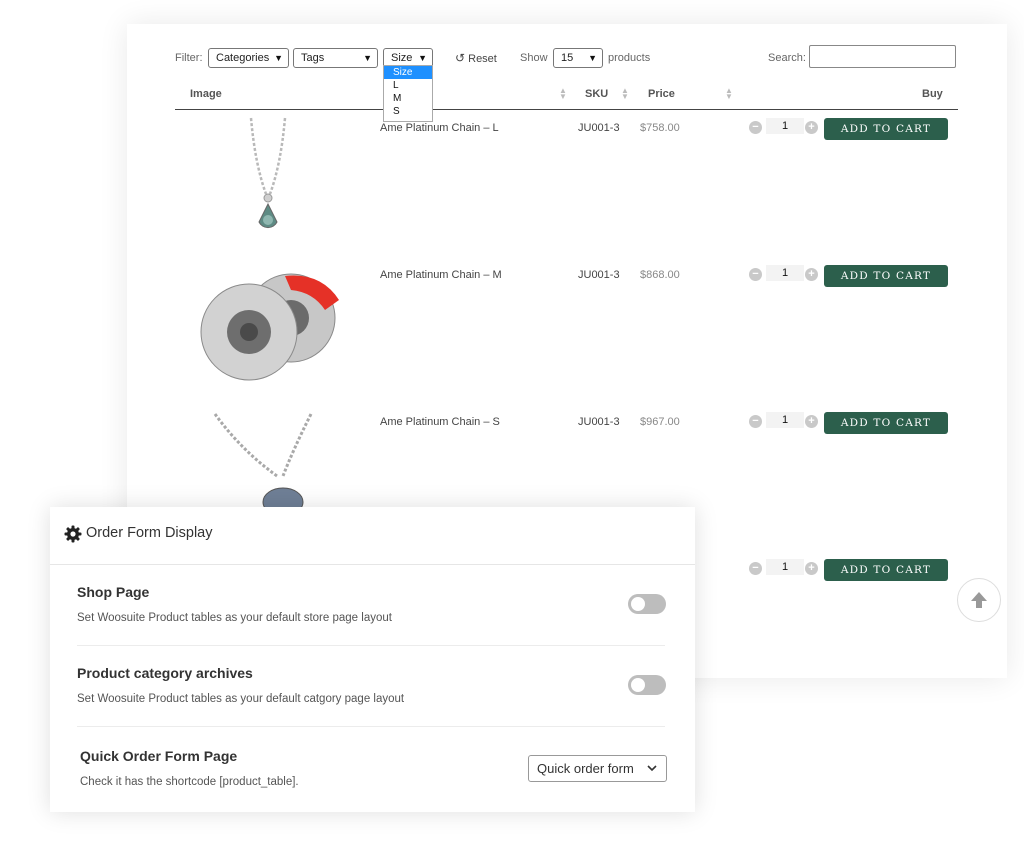 This screenshot has height=857, width=1024. I want to click on reset-label: Reset, so click(482, 59).